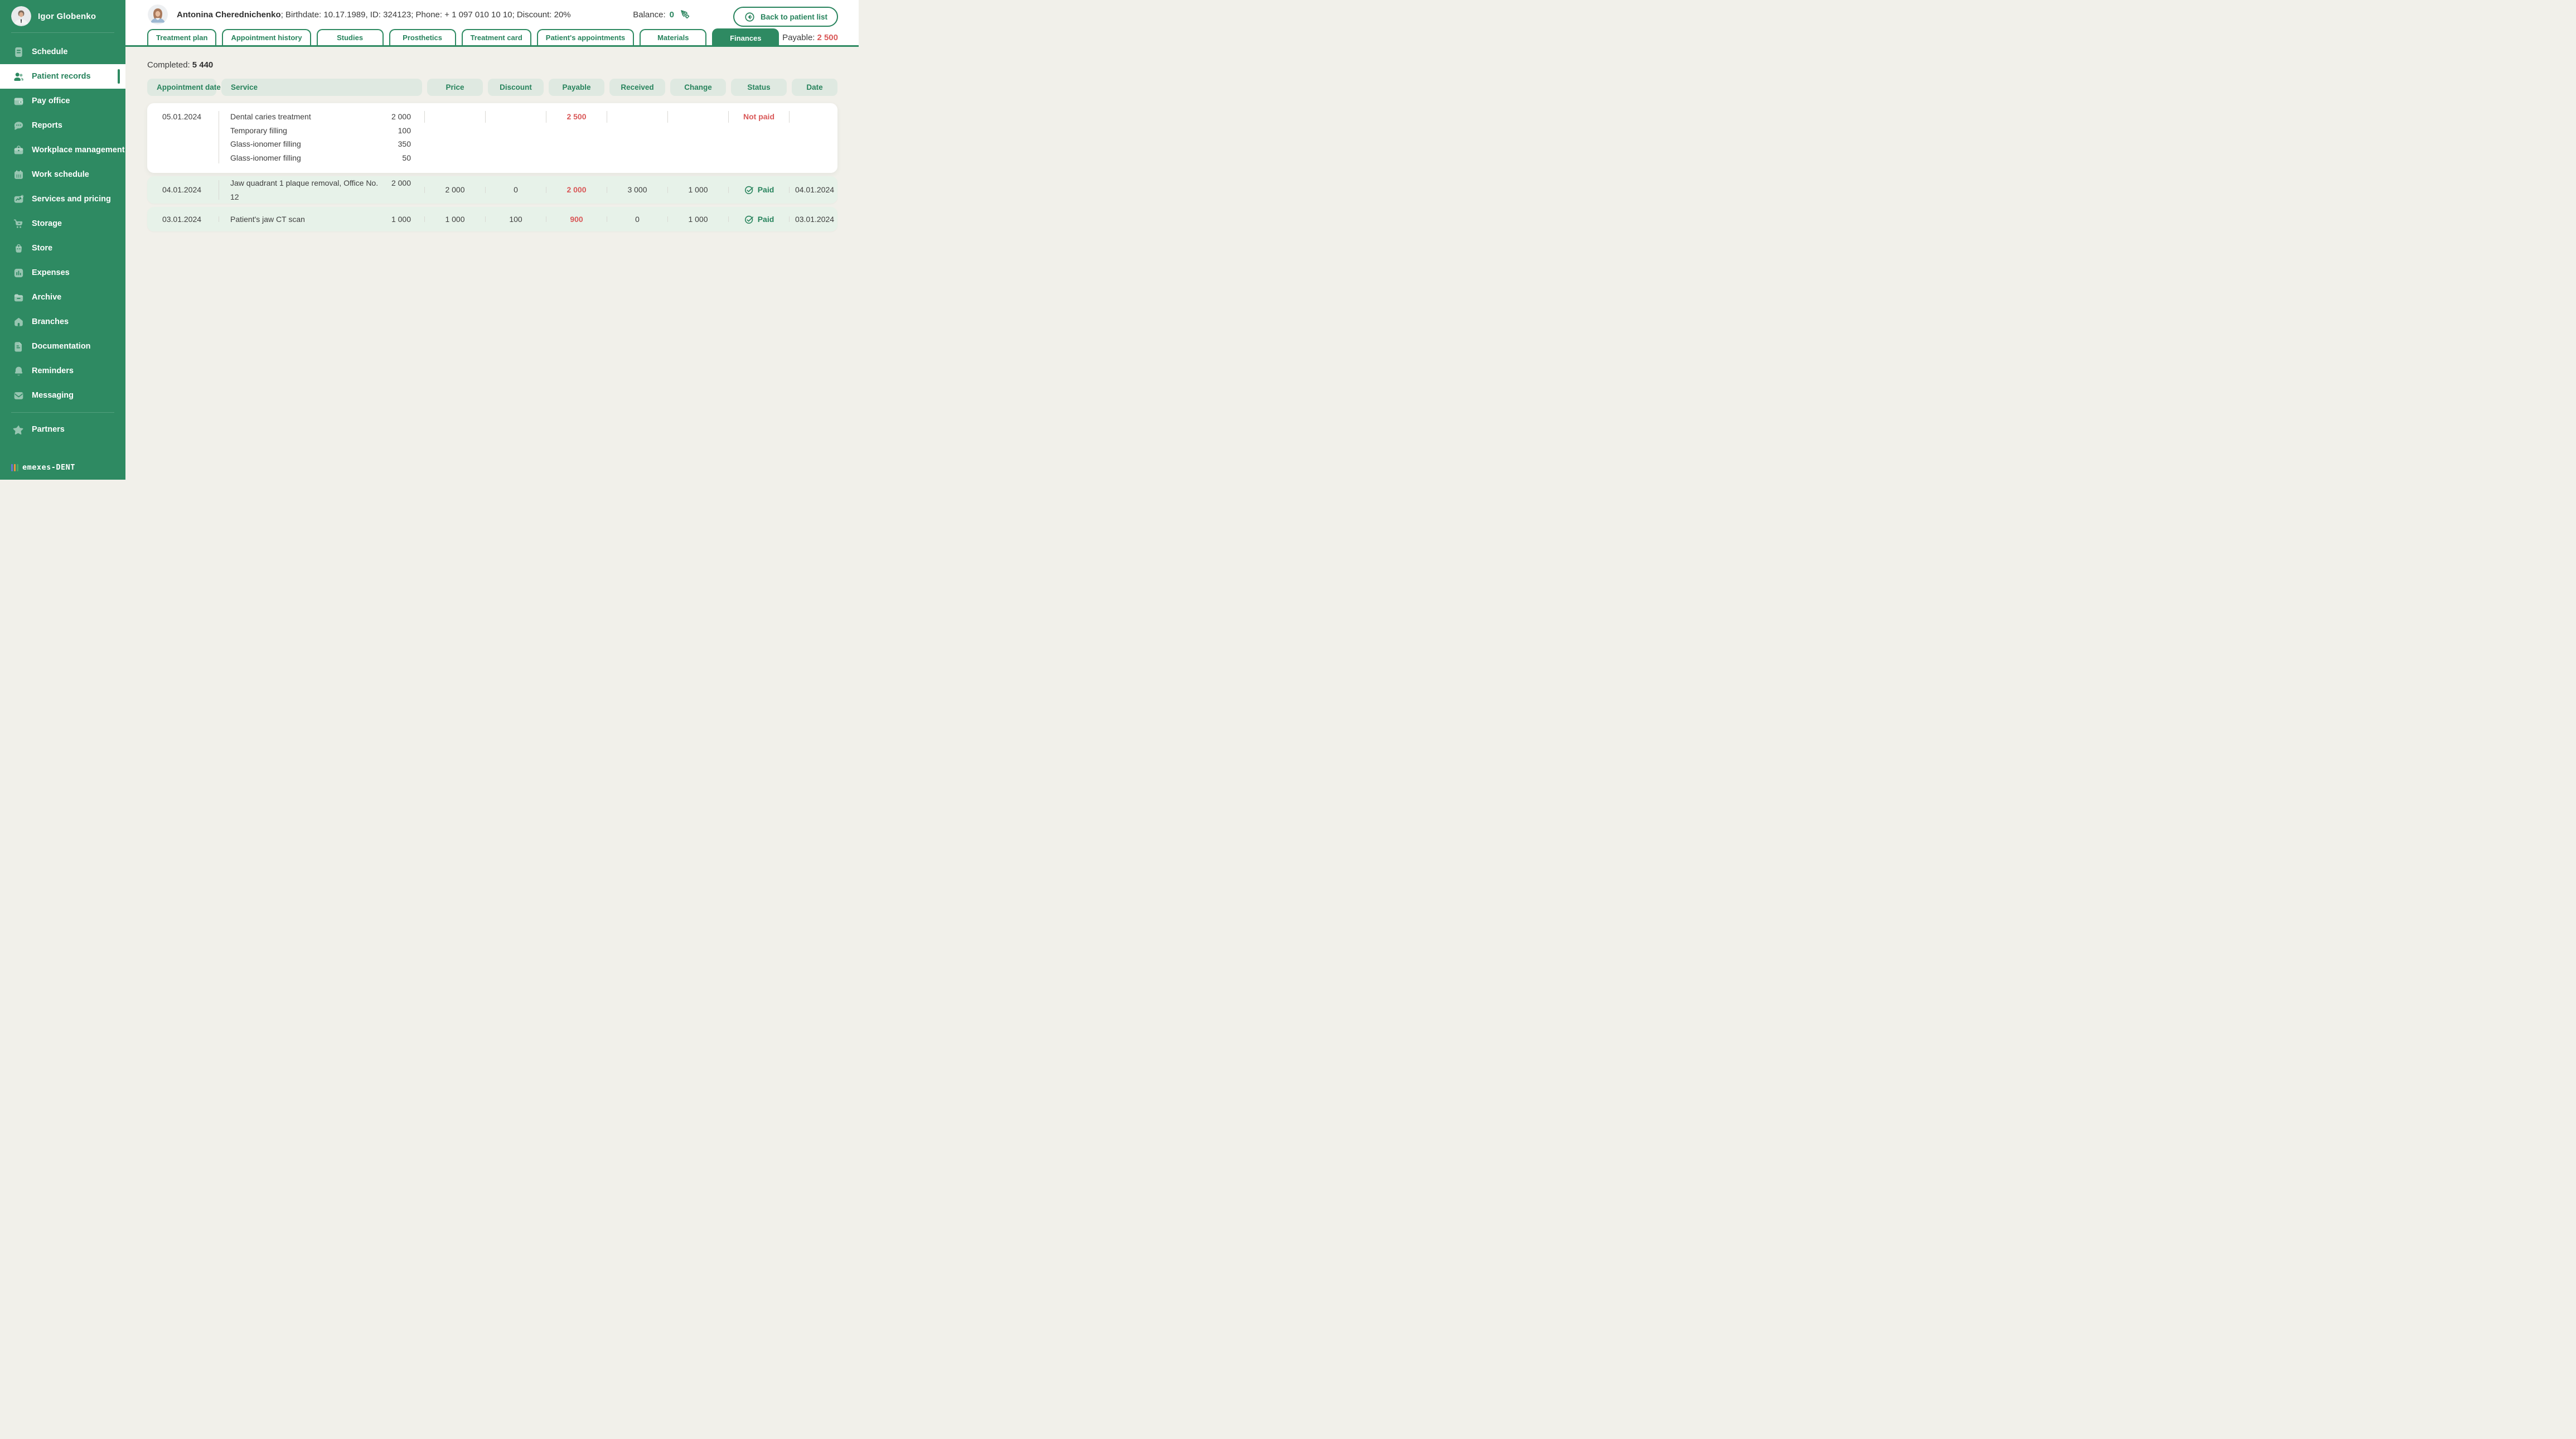  I want to click on edit-balance-pen-icon, so click(686, 14).